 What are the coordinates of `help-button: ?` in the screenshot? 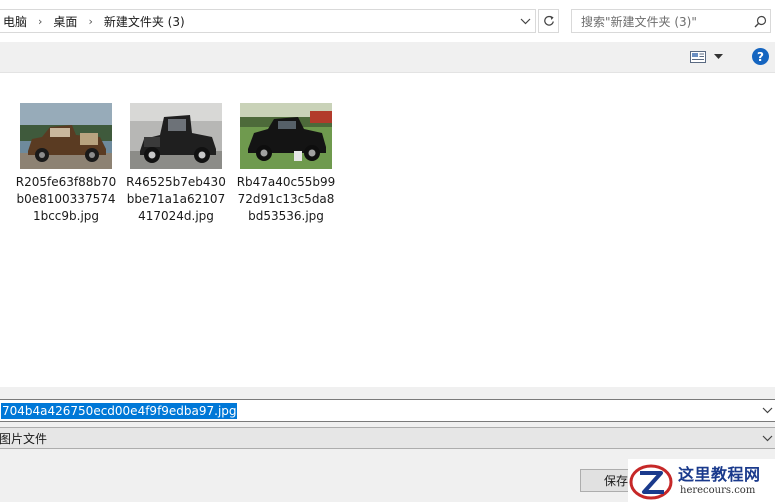 It's located at (760, 56).